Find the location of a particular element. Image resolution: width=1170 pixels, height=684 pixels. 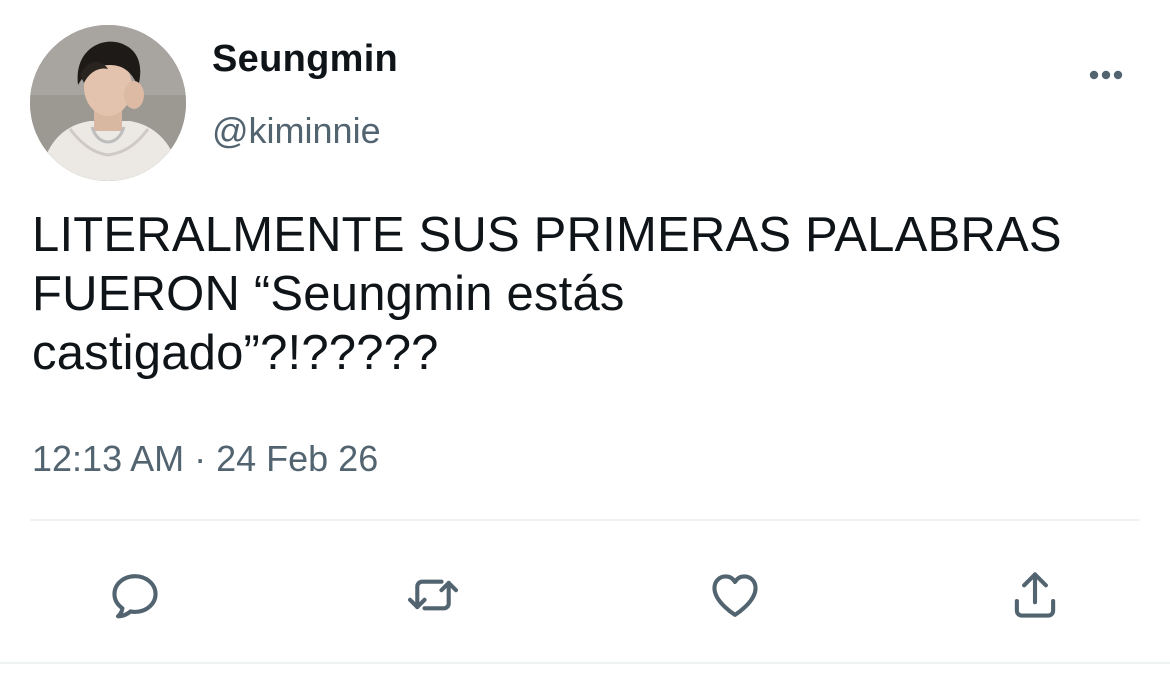

retweet-icon is located at coordinates (433, 595).